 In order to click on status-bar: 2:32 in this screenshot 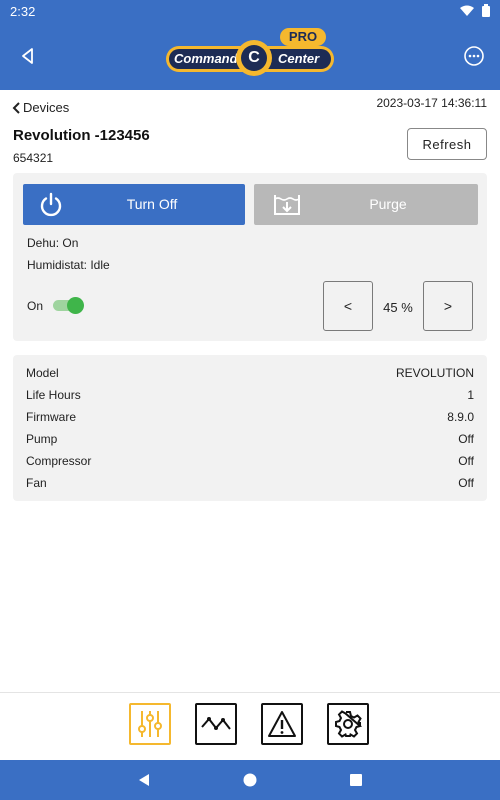, I will do `click(250, 11)`.